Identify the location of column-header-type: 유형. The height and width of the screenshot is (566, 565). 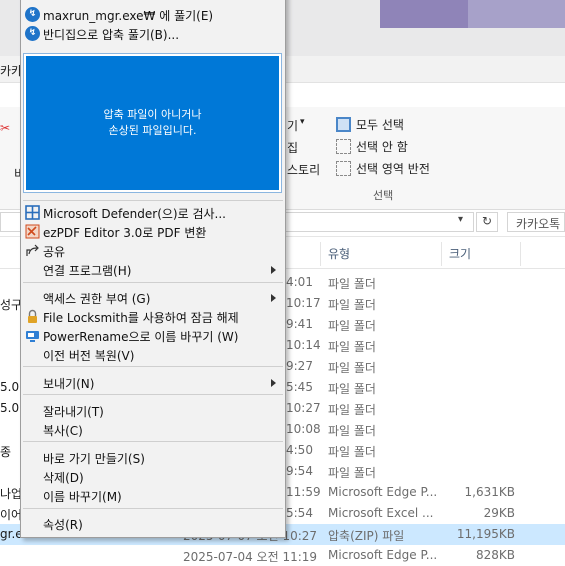
(339, 253).